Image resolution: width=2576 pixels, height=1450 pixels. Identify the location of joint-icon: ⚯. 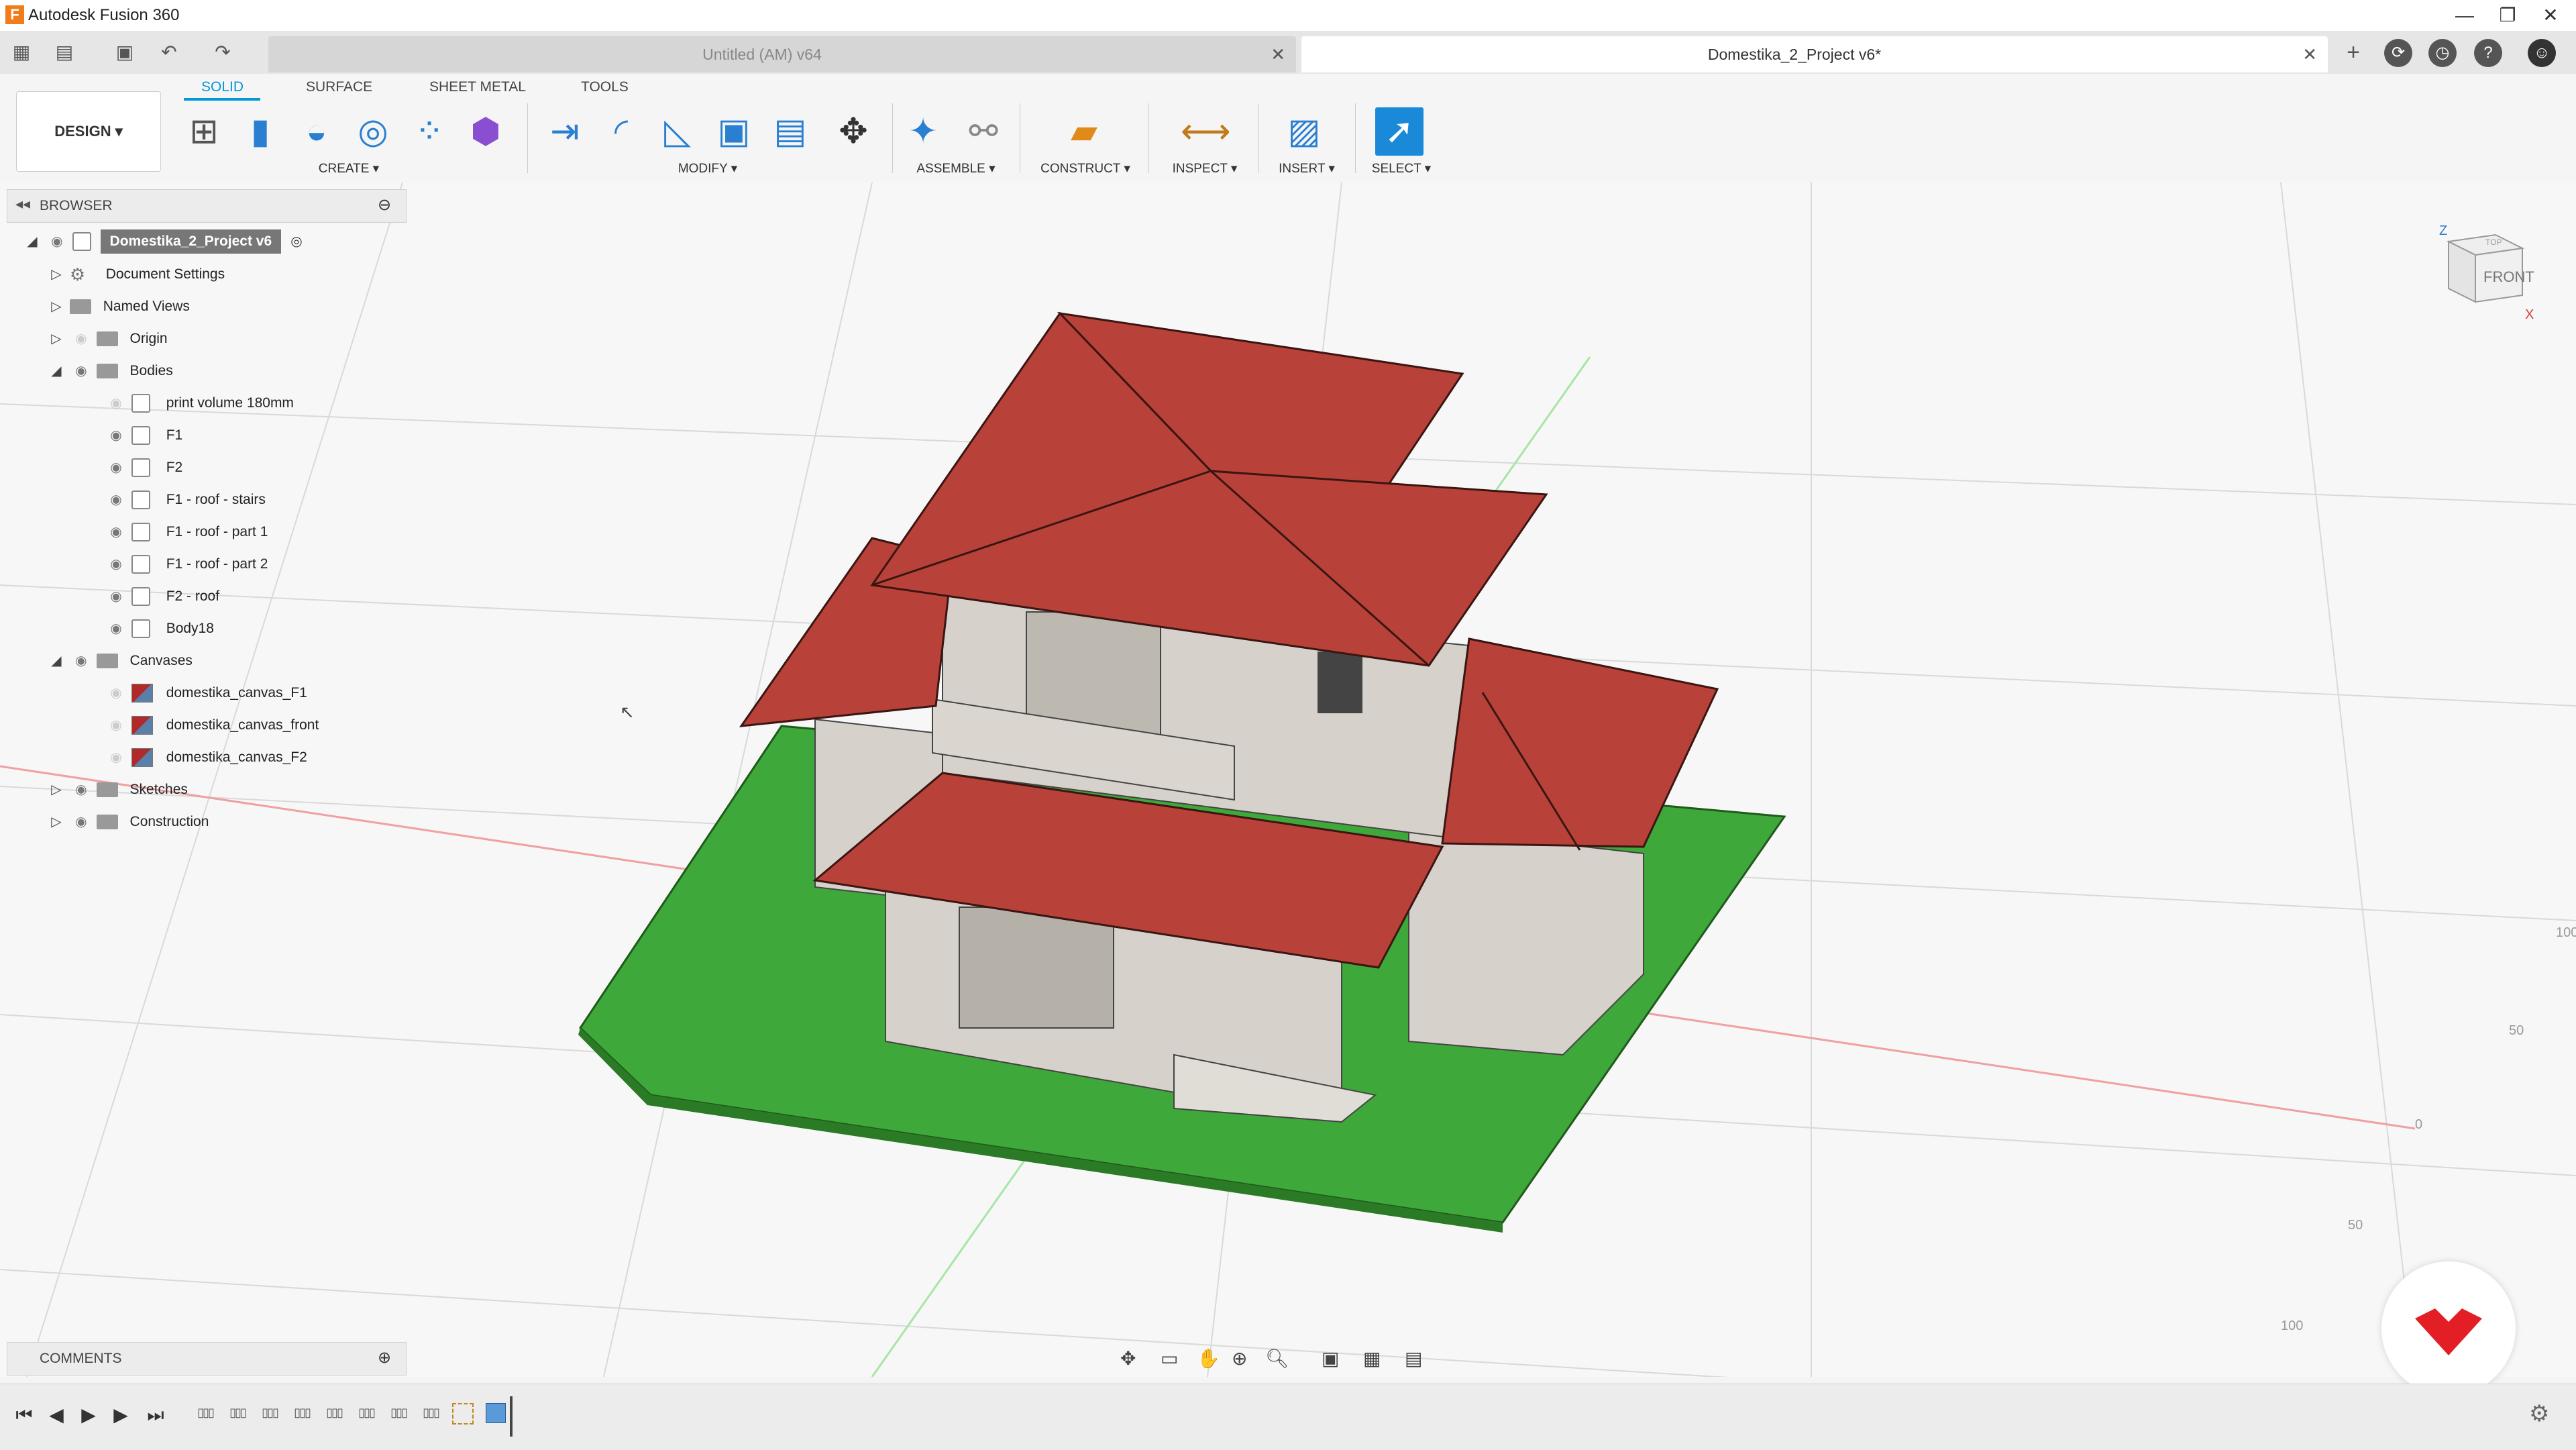
(983, 131).